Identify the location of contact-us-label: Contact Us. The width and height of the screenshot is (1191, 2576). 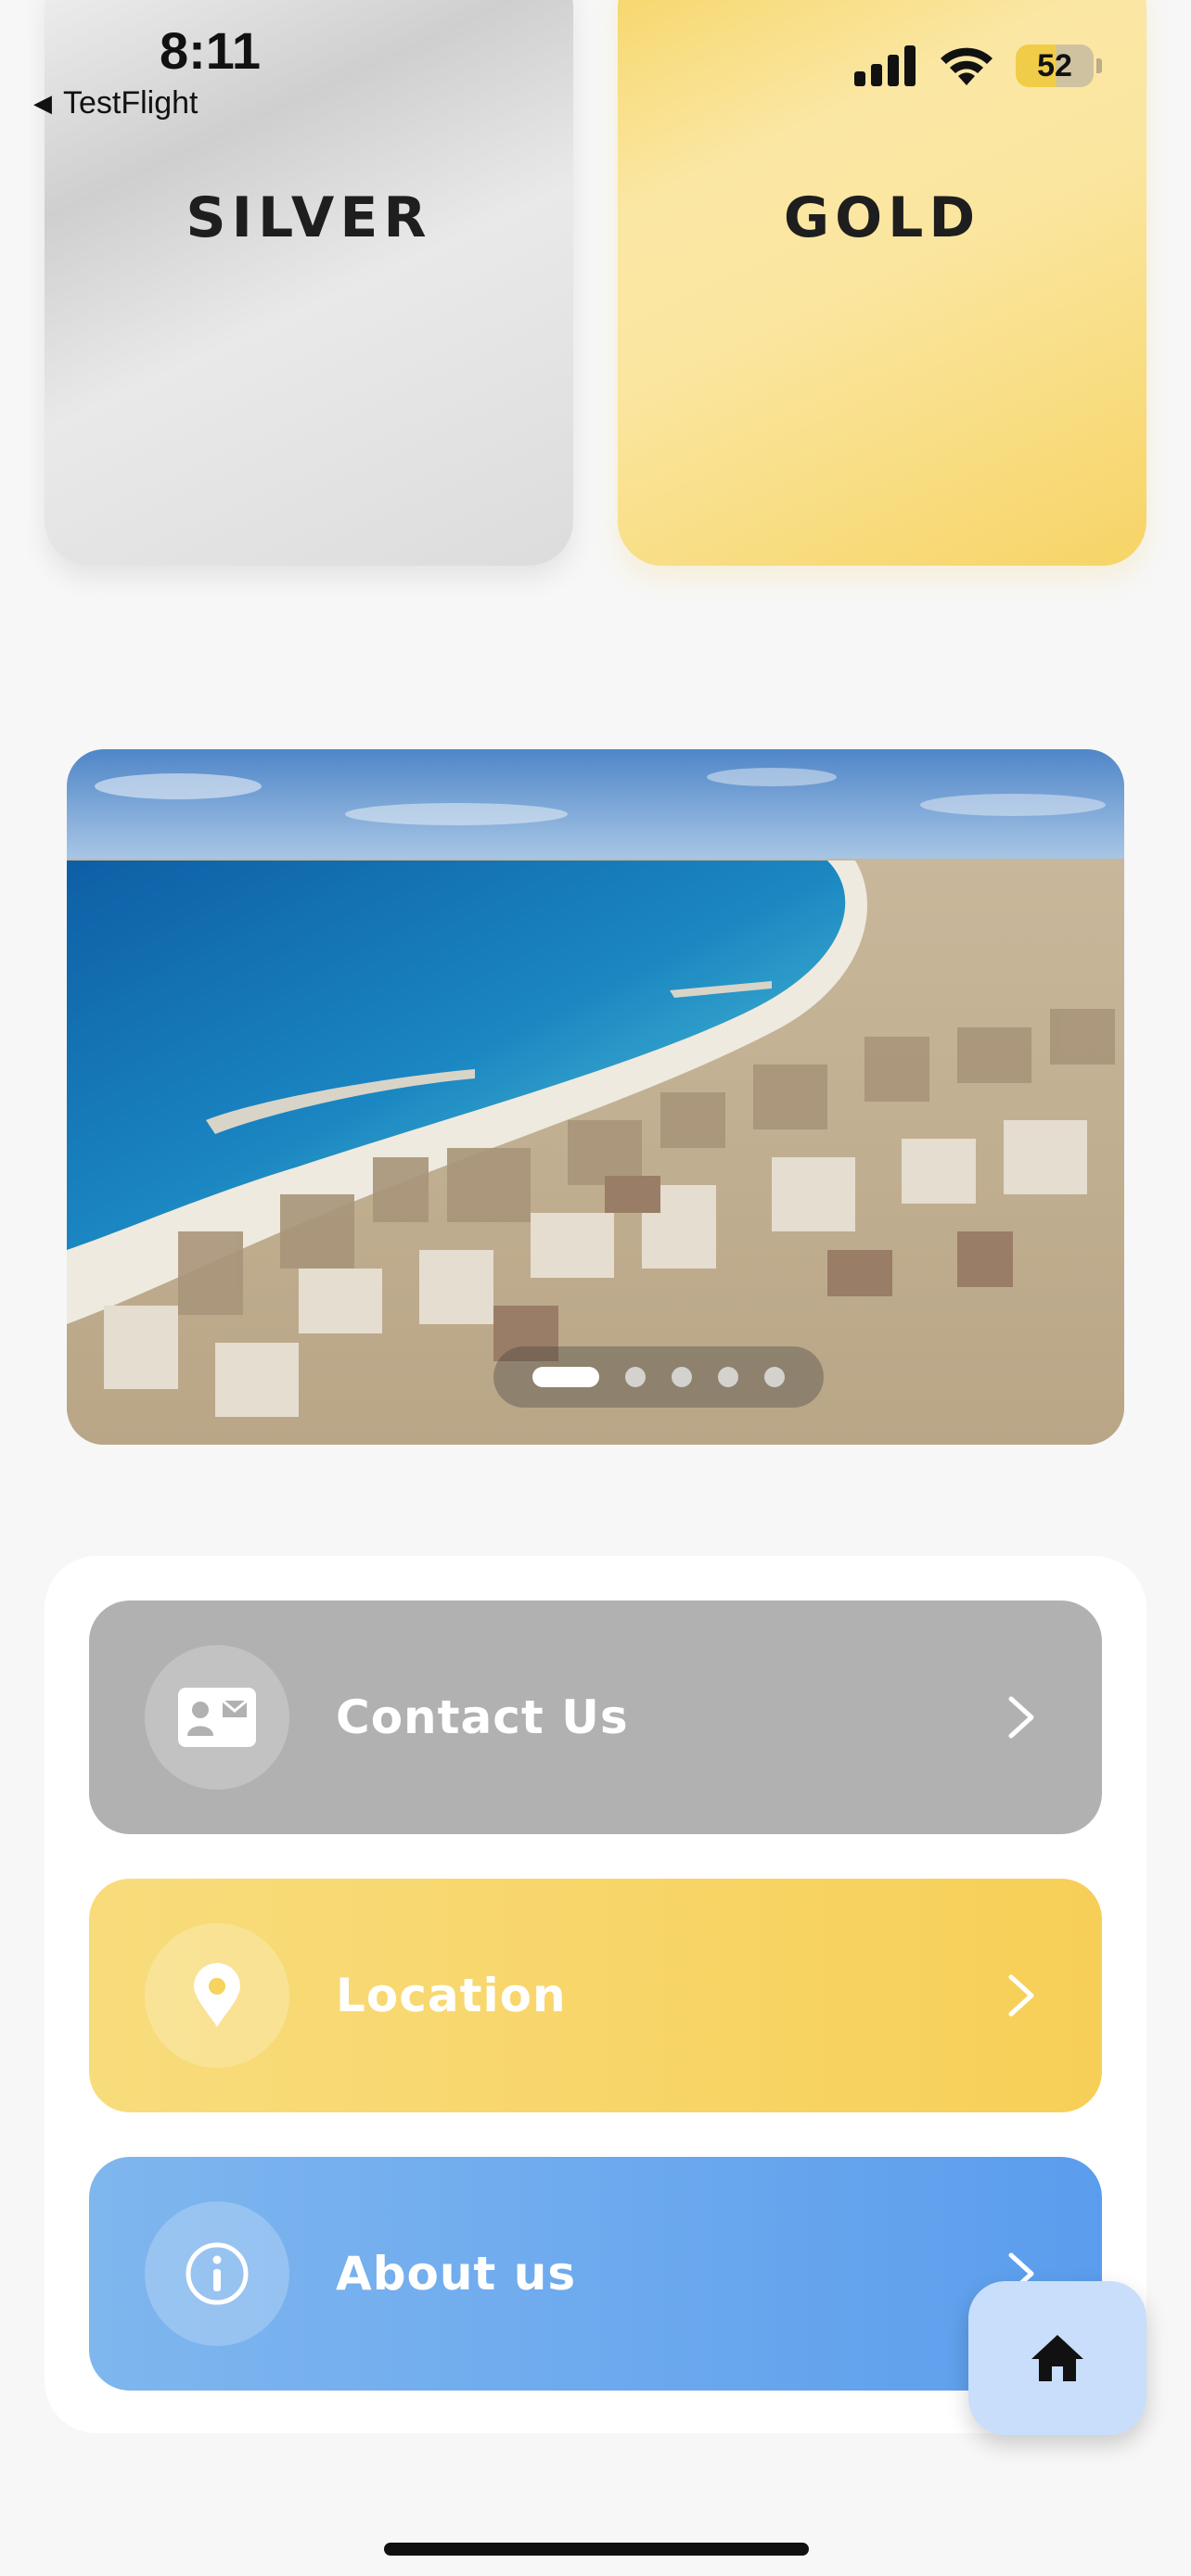
(482, 1717).